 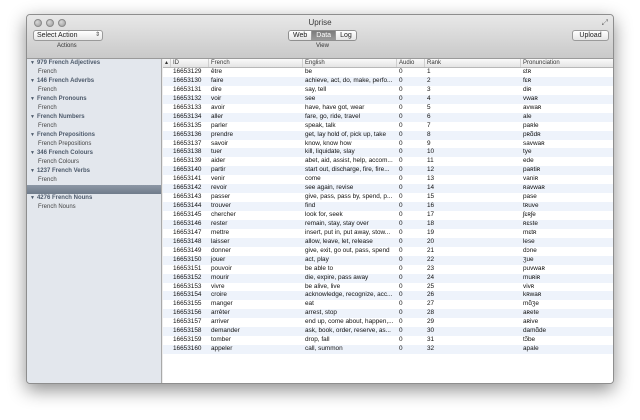 I want to click on table-row: 16653141 venir come 0 13 vaniʀ, so click(x=388, y=179).